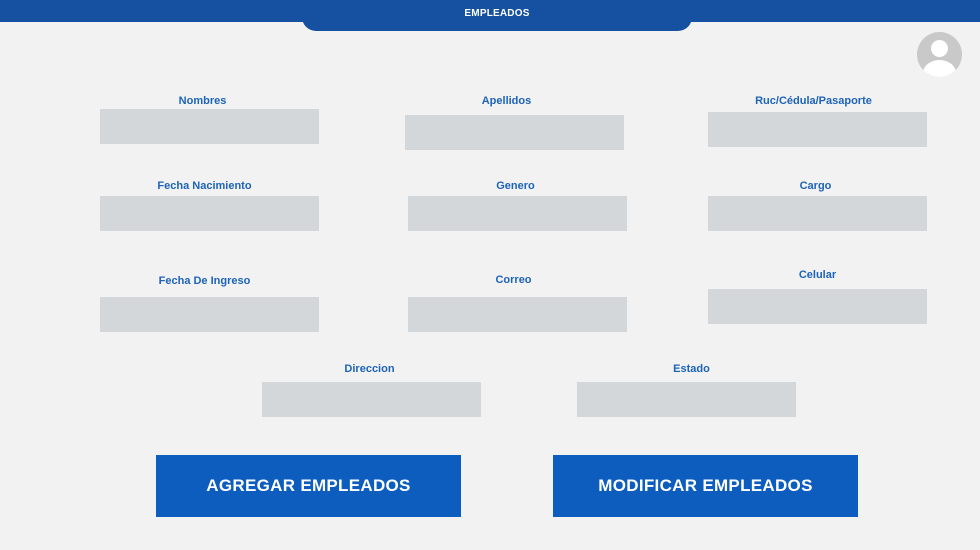 This screenshot has width=980, height=550. I want to click on correo-label: Correo, so click(513, 280).